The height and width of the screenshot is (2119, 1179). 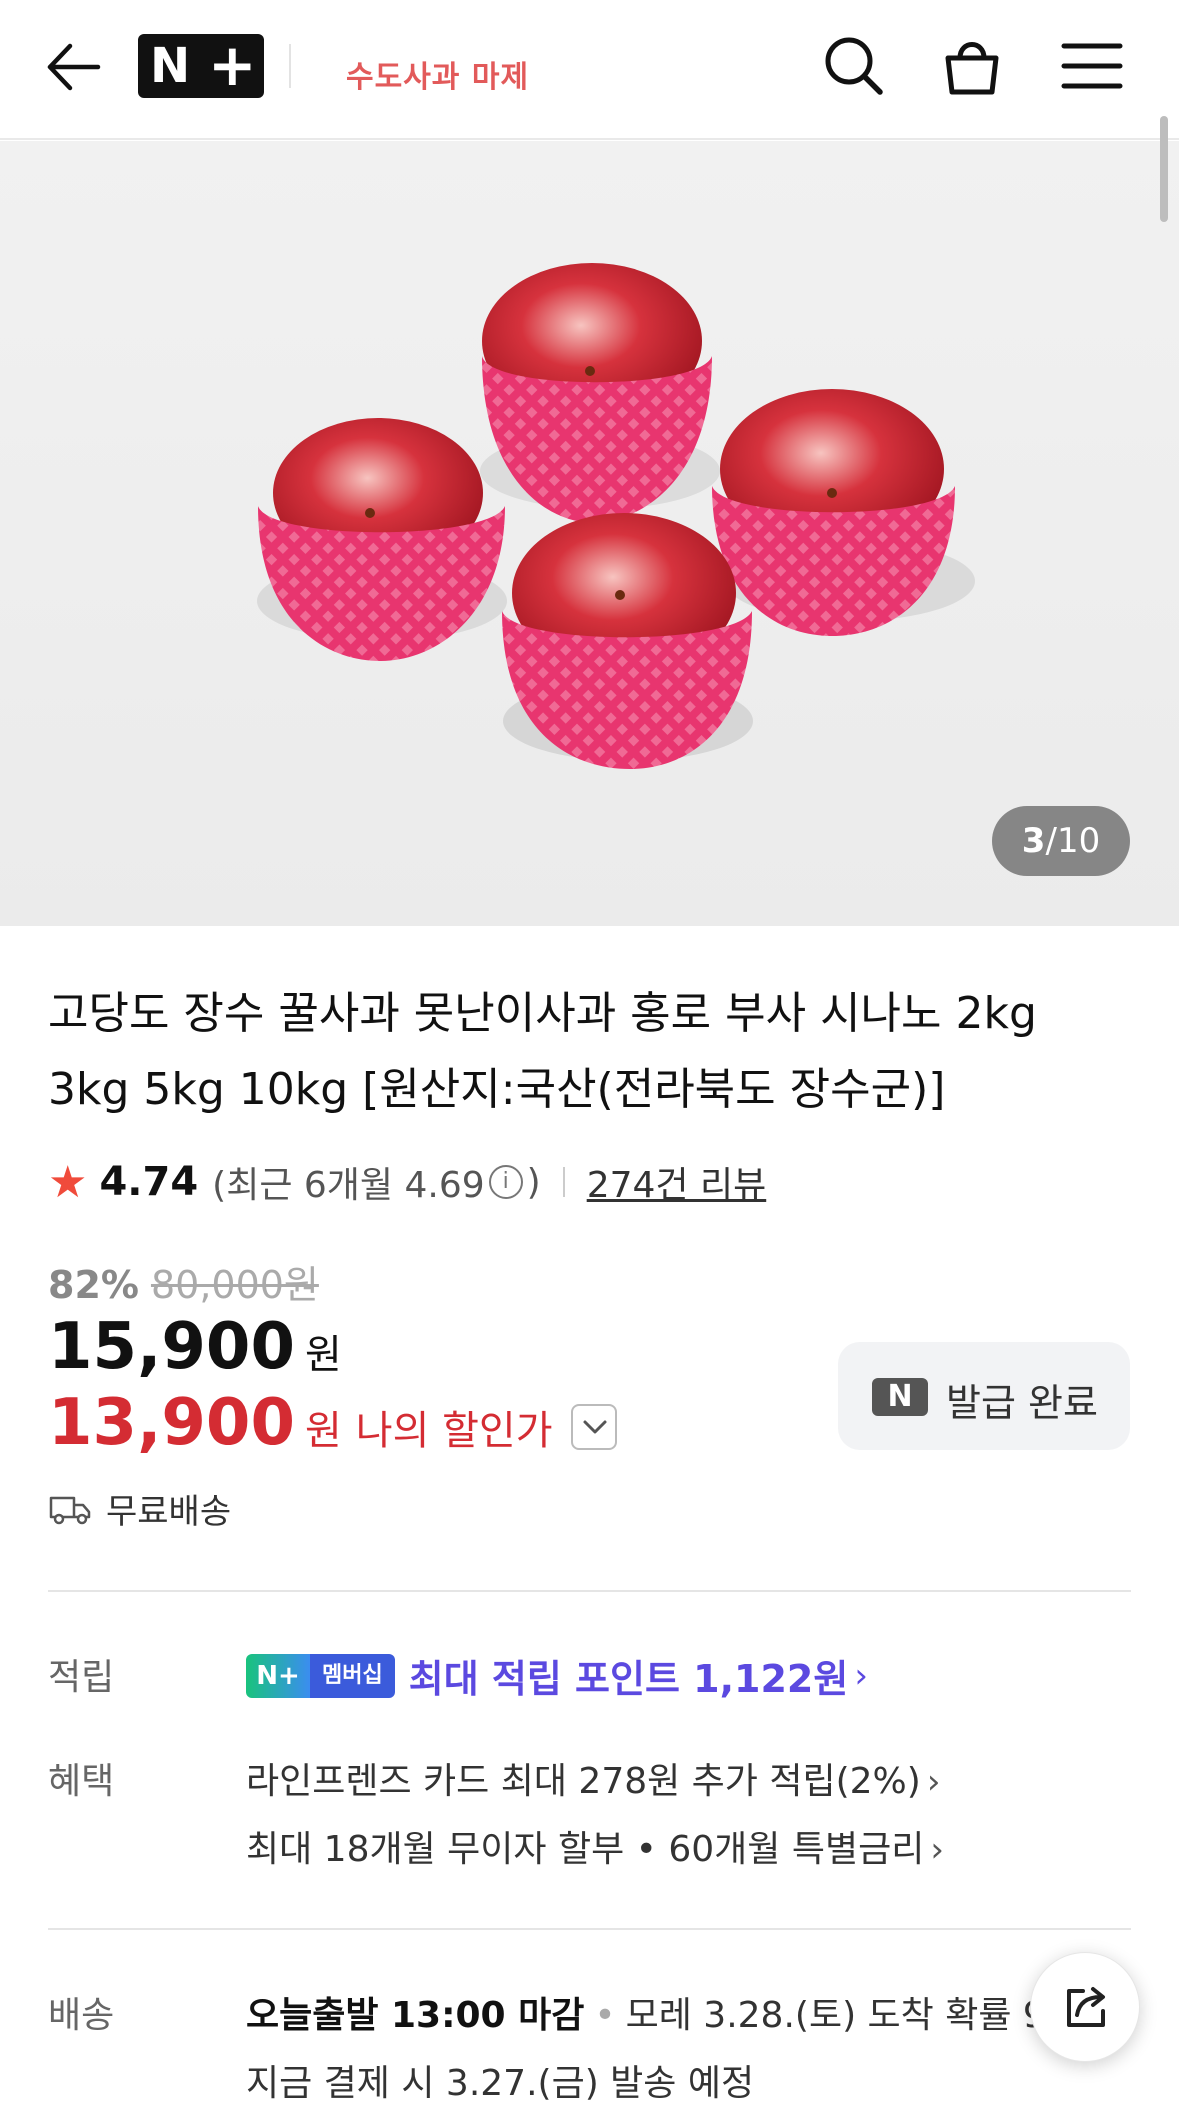 I want to click on my-discount-currency: 원, so click(x=323, y=1431).